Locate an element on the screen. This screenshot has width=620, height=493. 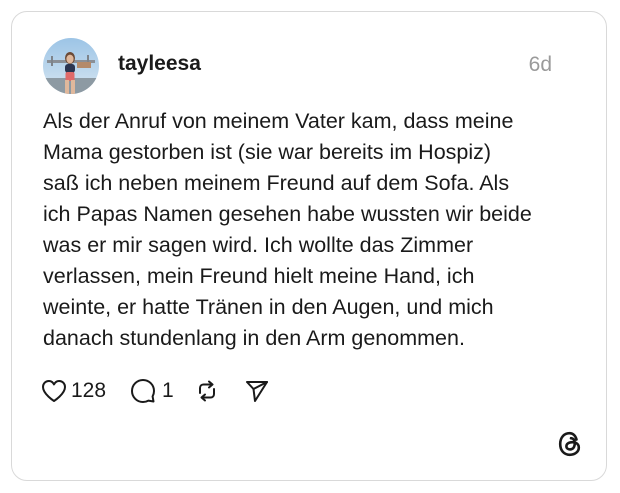
repost-icon is located at coordinates (207, 391).